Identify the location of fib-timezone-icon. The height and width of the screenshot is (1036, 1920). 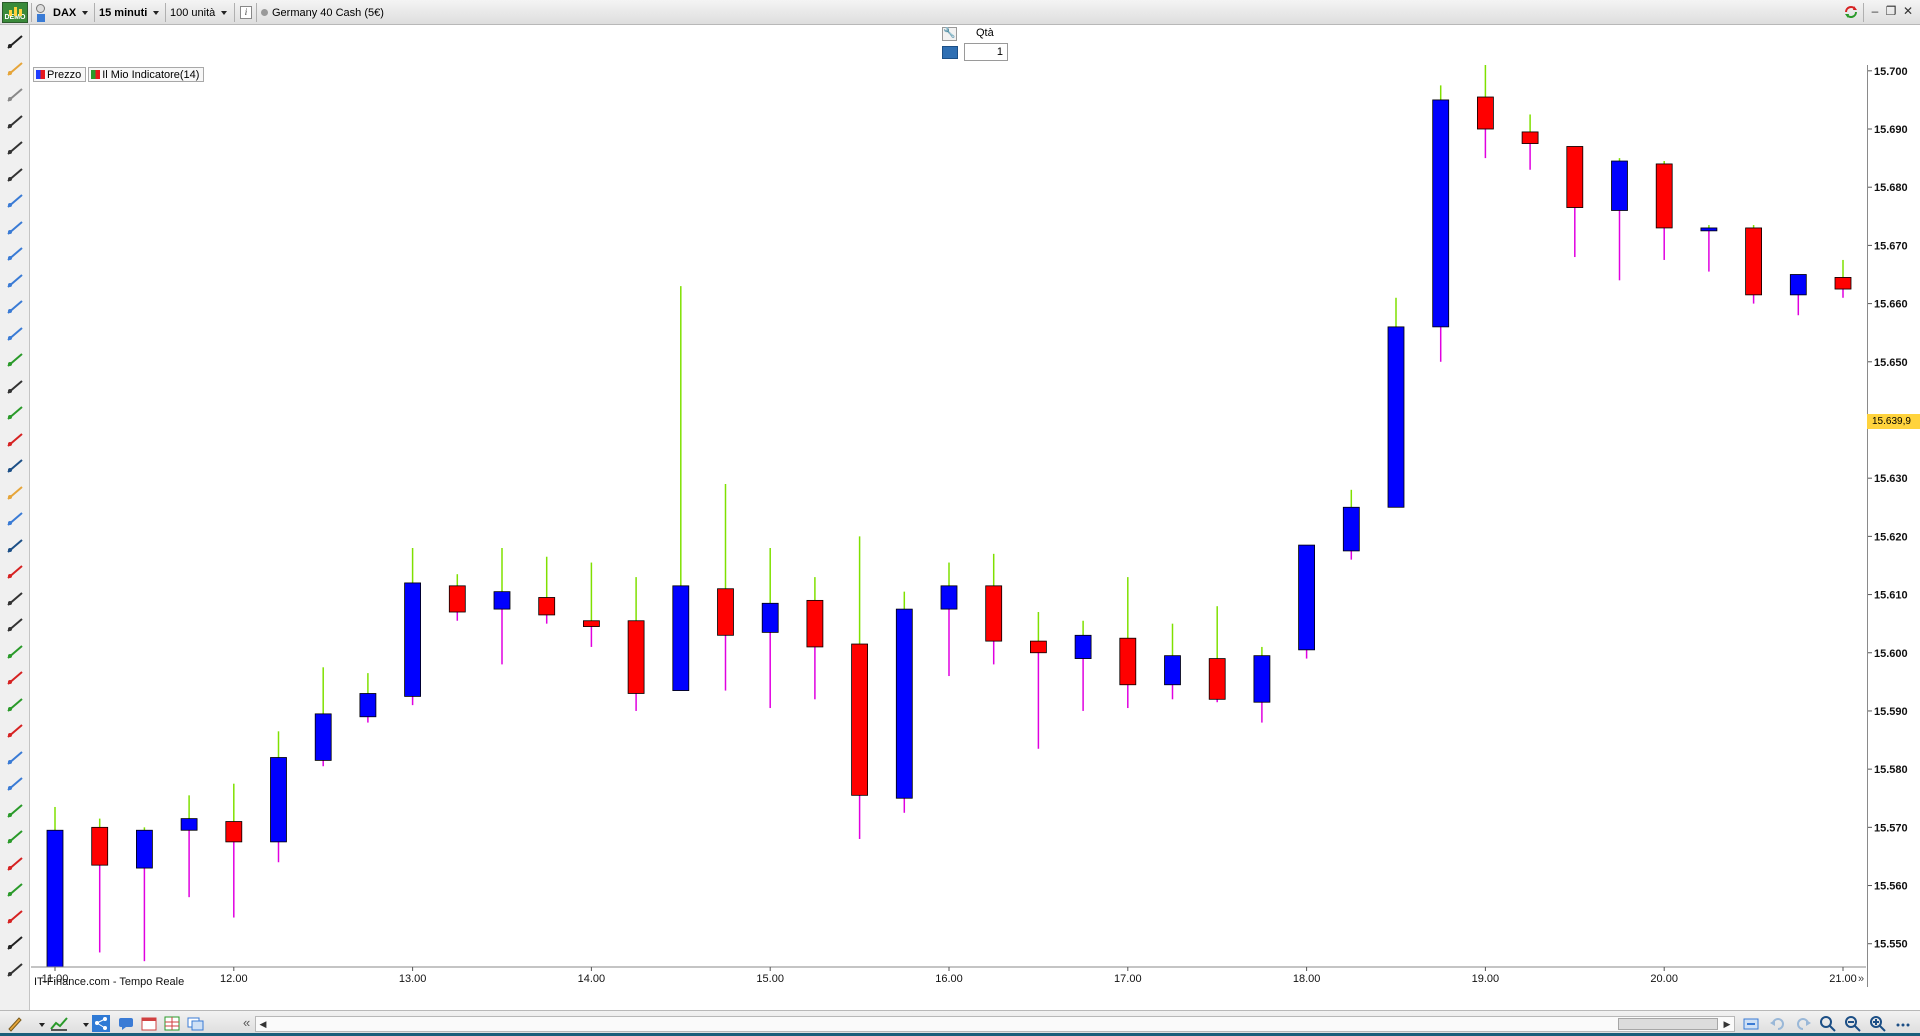
(15, 334).